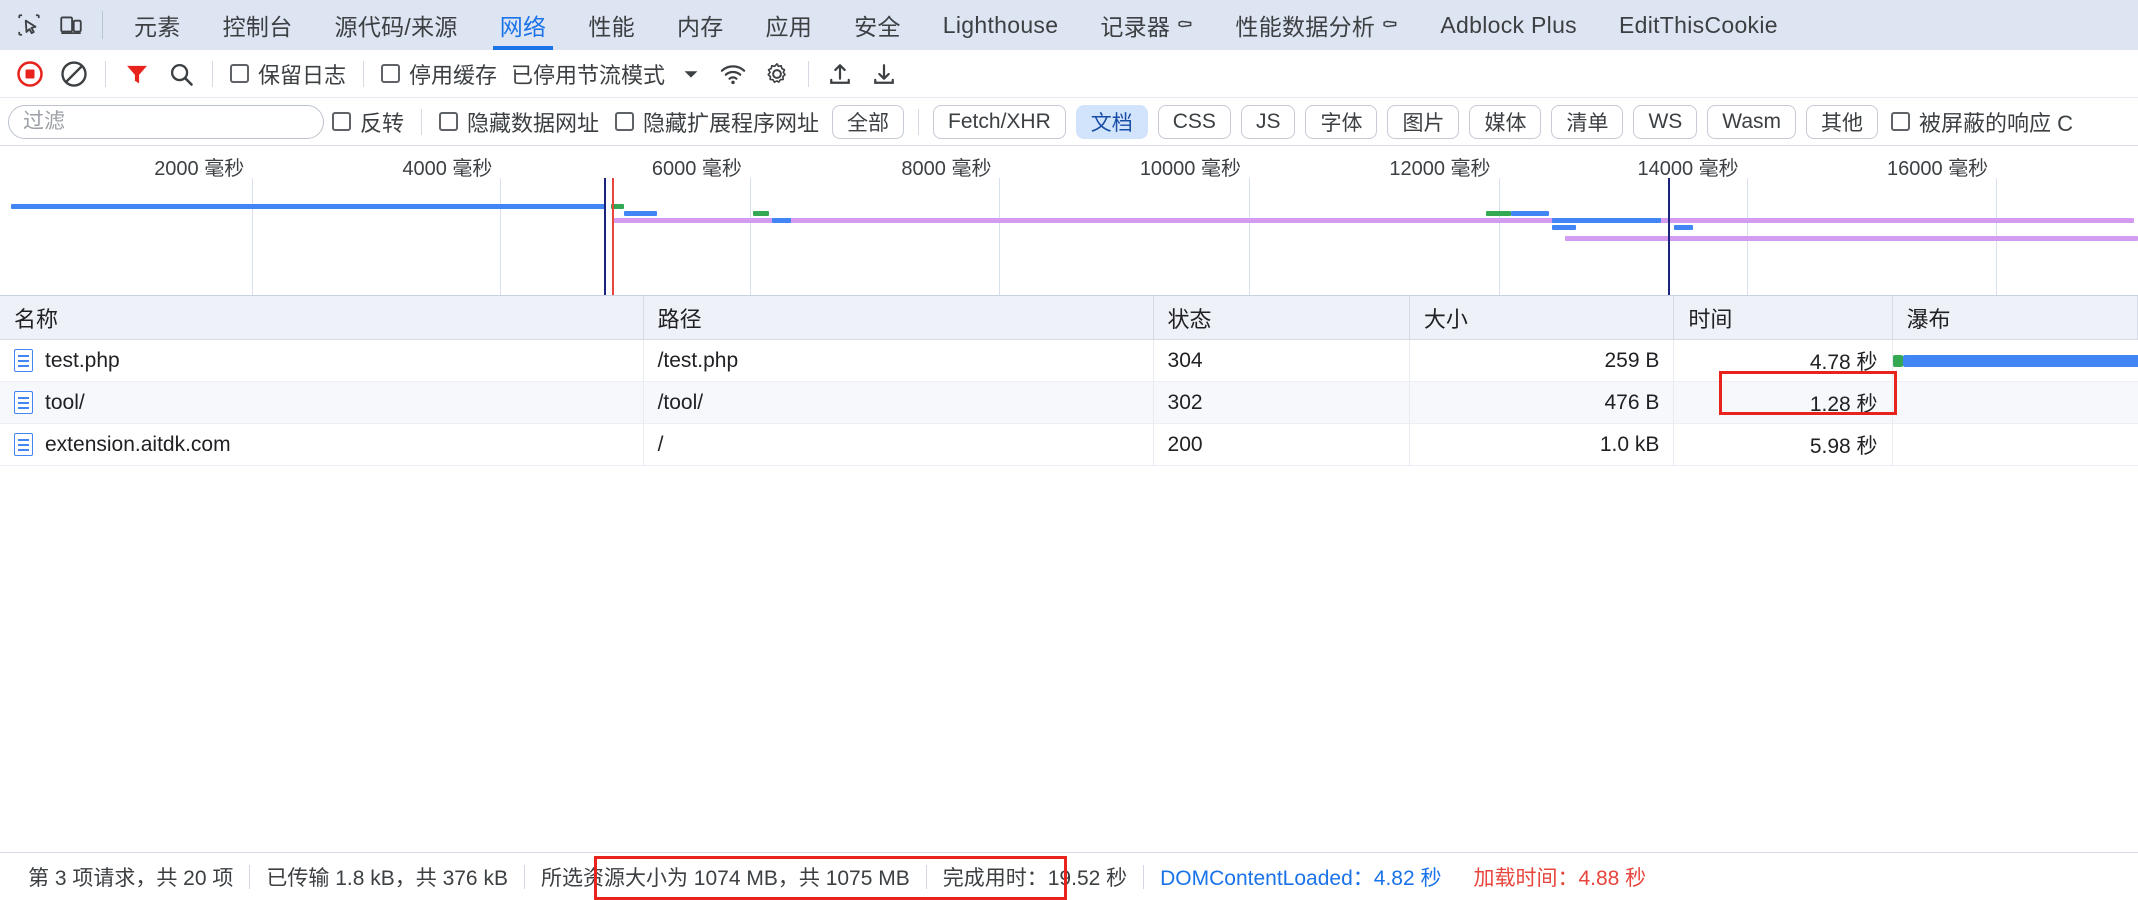  What do you see at coordinates (1282, 318) in the screenshot?
I see `column-header-2: 状态` at bounding box center [1282, 318].